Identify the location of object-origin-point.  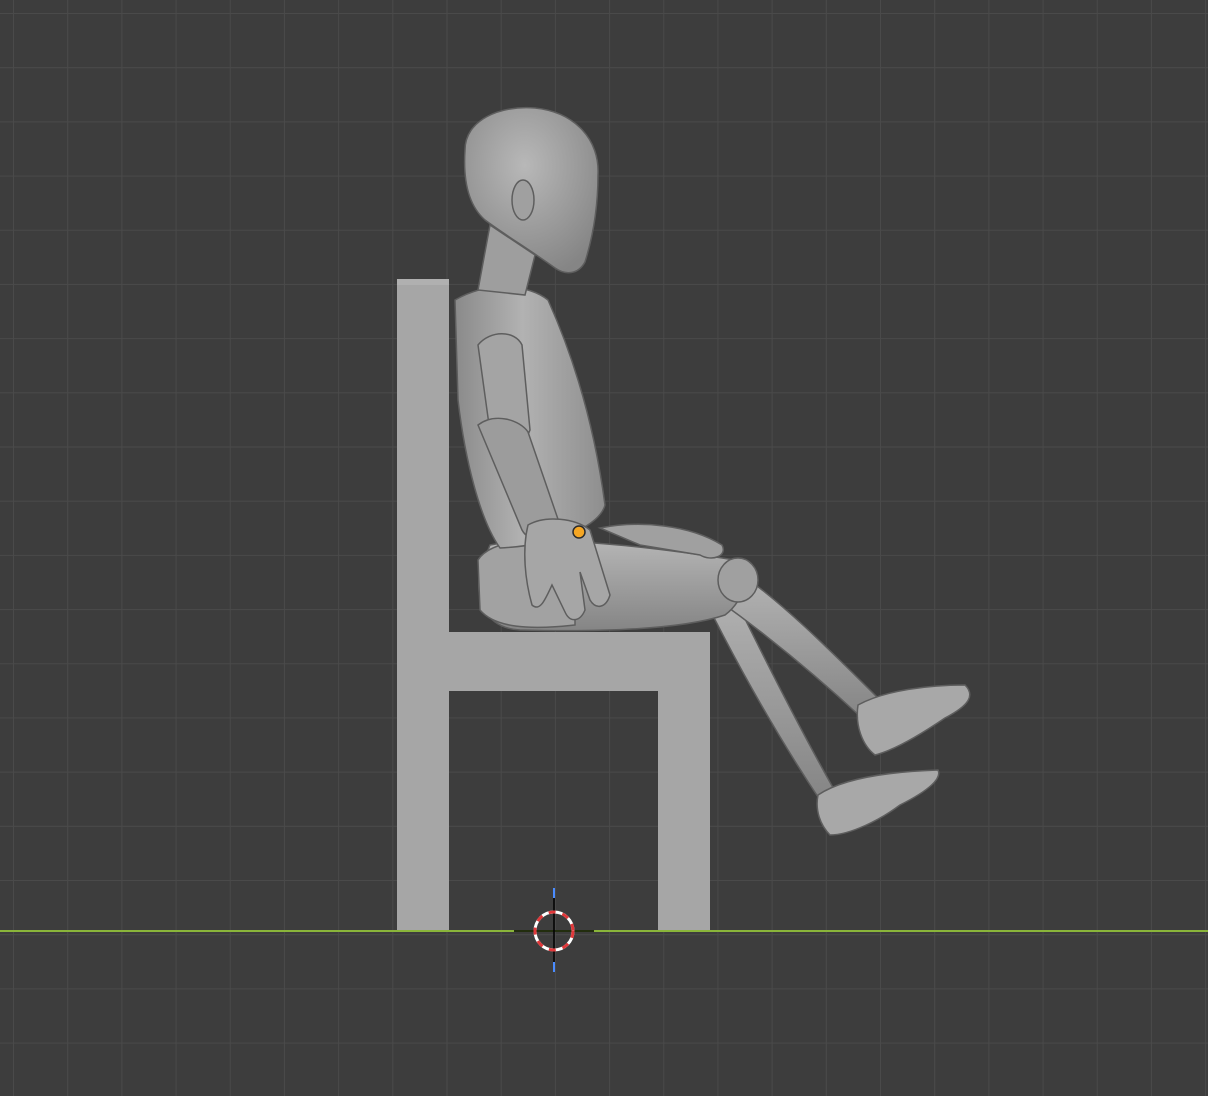
(579, 532).